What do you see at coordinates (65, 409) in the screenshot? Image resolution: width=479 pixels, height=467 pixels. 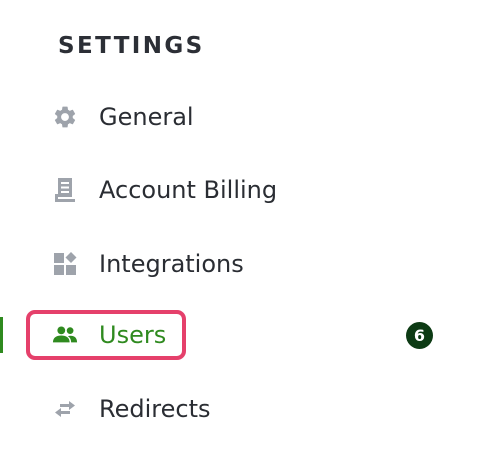 I see `redirect-arrows-icon` at bounding box center [65, 409].